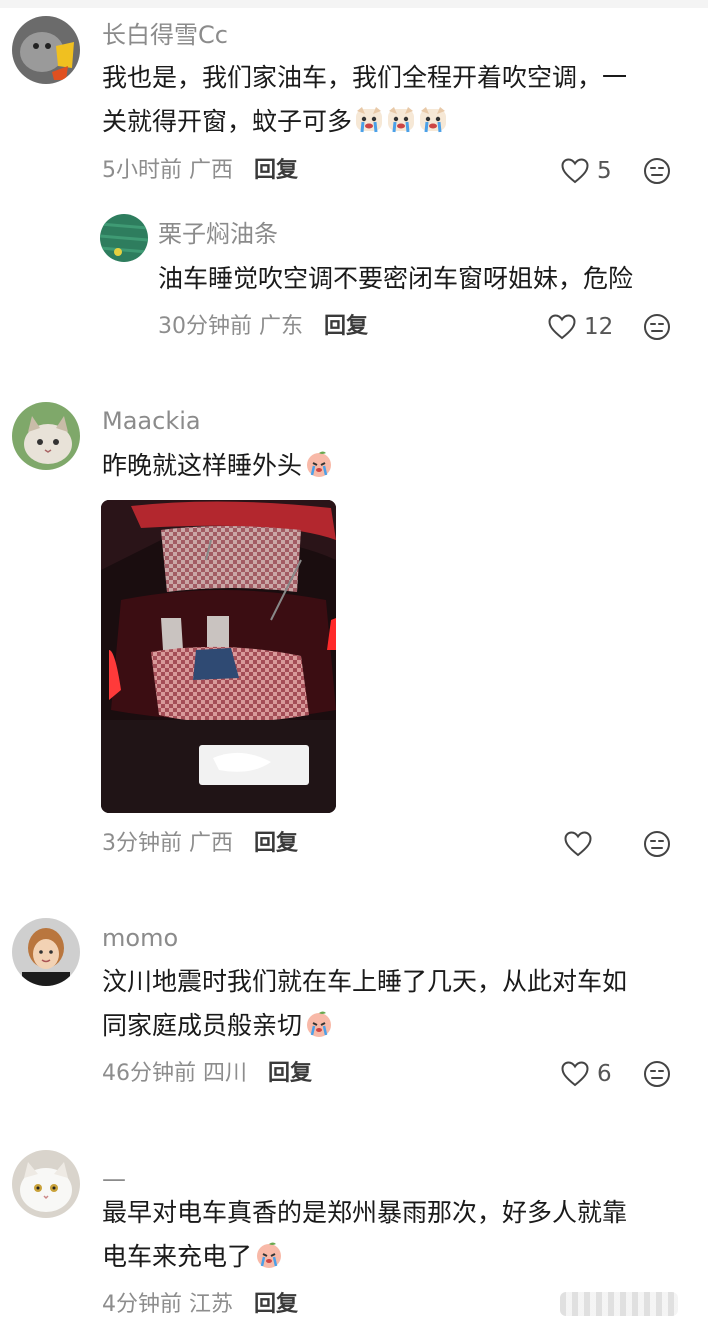 The width and height of the screenshot is (708, 1322). I want to click on comment-text-segment: 电车来充电了, so click(177, 1256).